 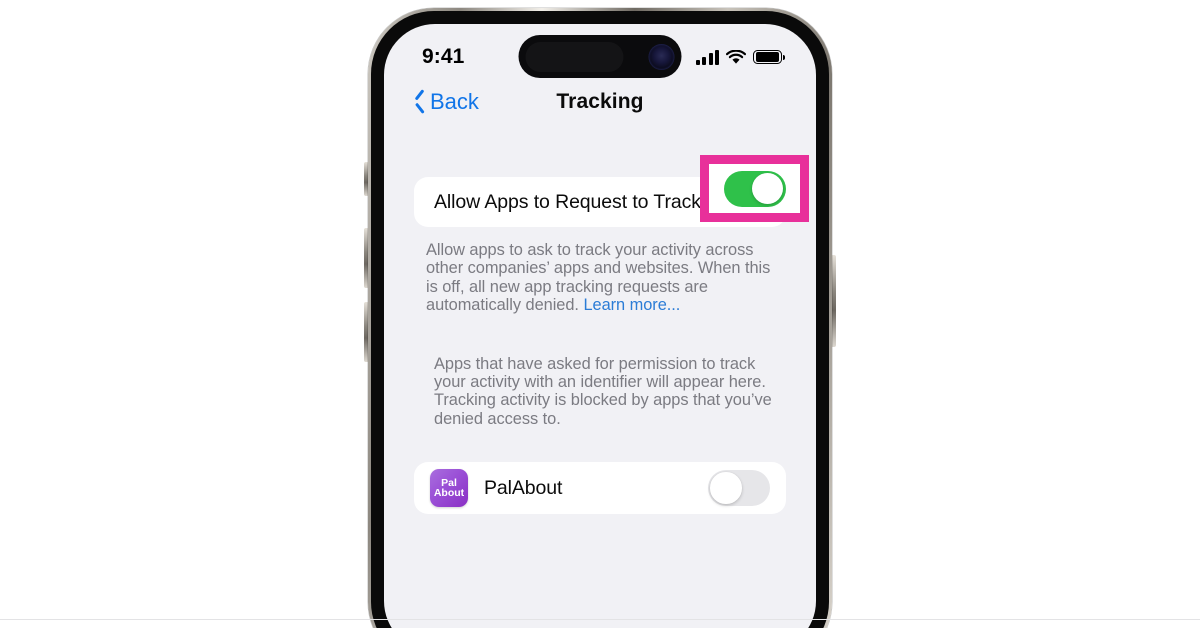 I want to click on highlight-annotation-box, so click(x=754, y=188).